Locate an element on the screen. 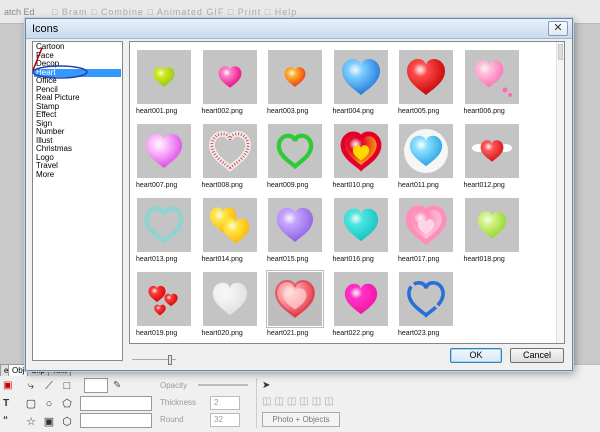 This screenshot has height=432, width=600. category-item: Number is located at coordinates (77, 132).